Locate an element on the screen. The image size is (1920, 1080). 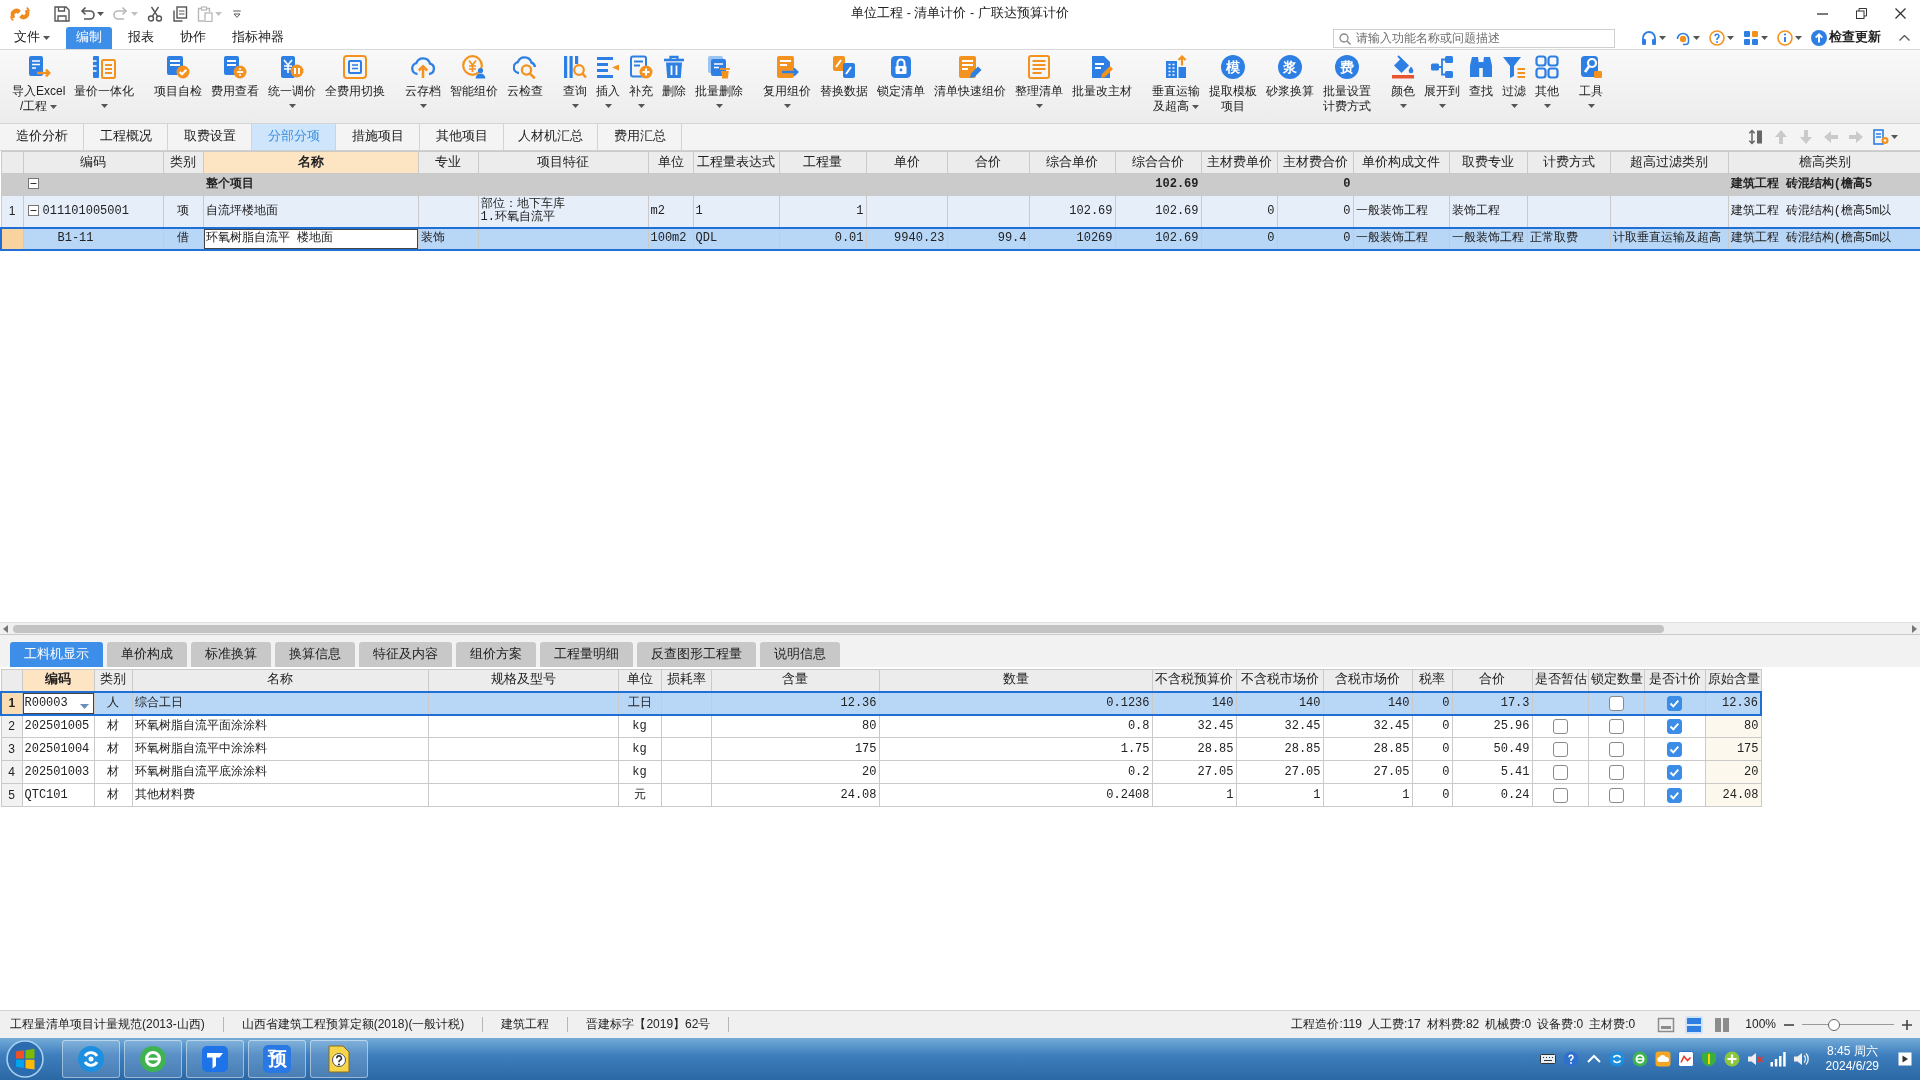
toolbar-button: 统一调价 is located at coordinates (292, 81).